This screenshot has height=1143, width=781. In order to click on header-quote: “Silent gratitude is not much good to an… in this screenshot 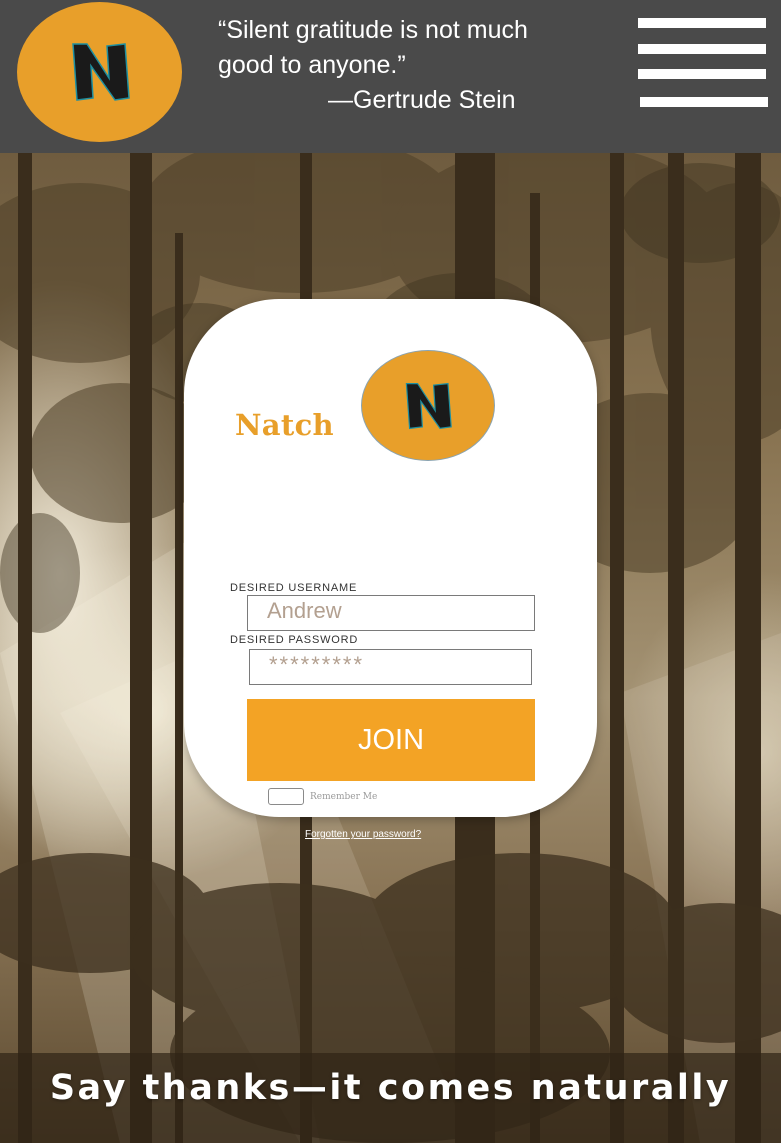, I will do `click(398, 65)`.